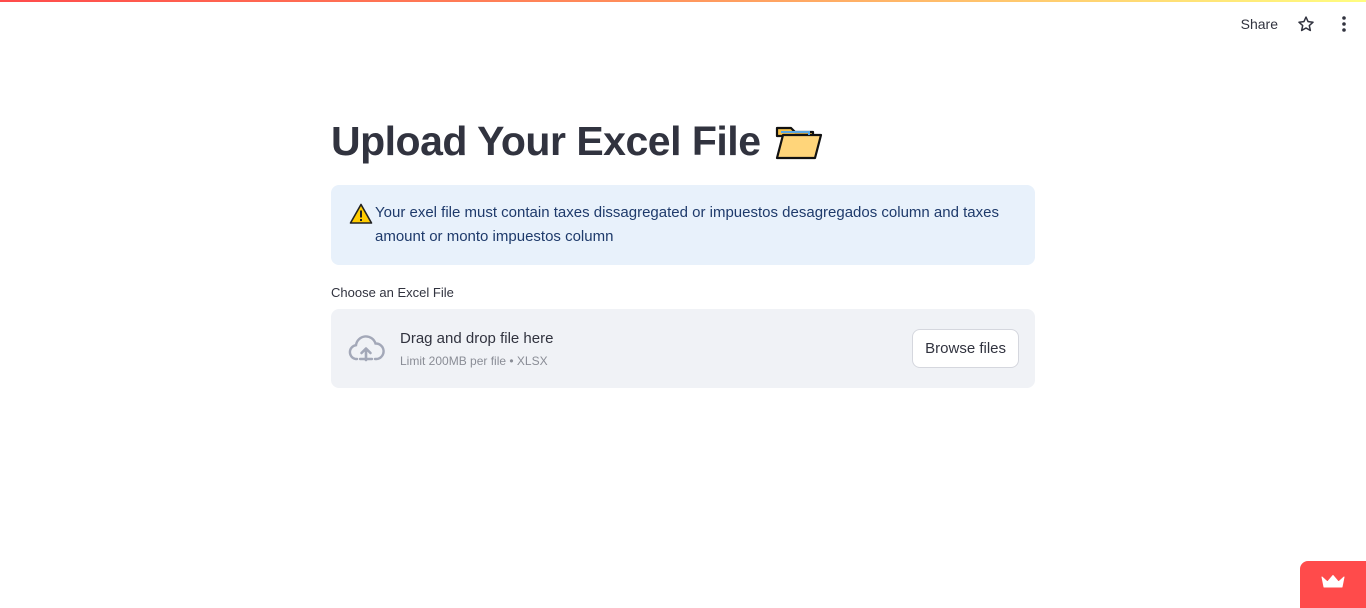  I want to click on page-title: Upload Your Excel File, so click(577, 141).